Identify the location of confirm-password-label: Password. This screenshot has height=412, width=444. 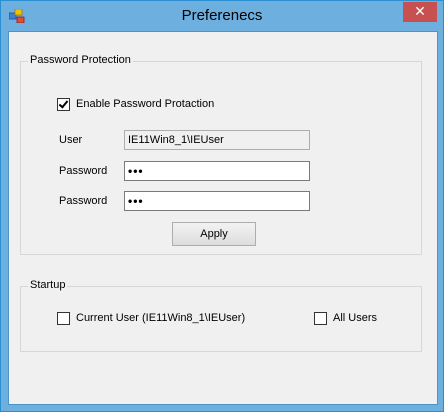
(83, 201).